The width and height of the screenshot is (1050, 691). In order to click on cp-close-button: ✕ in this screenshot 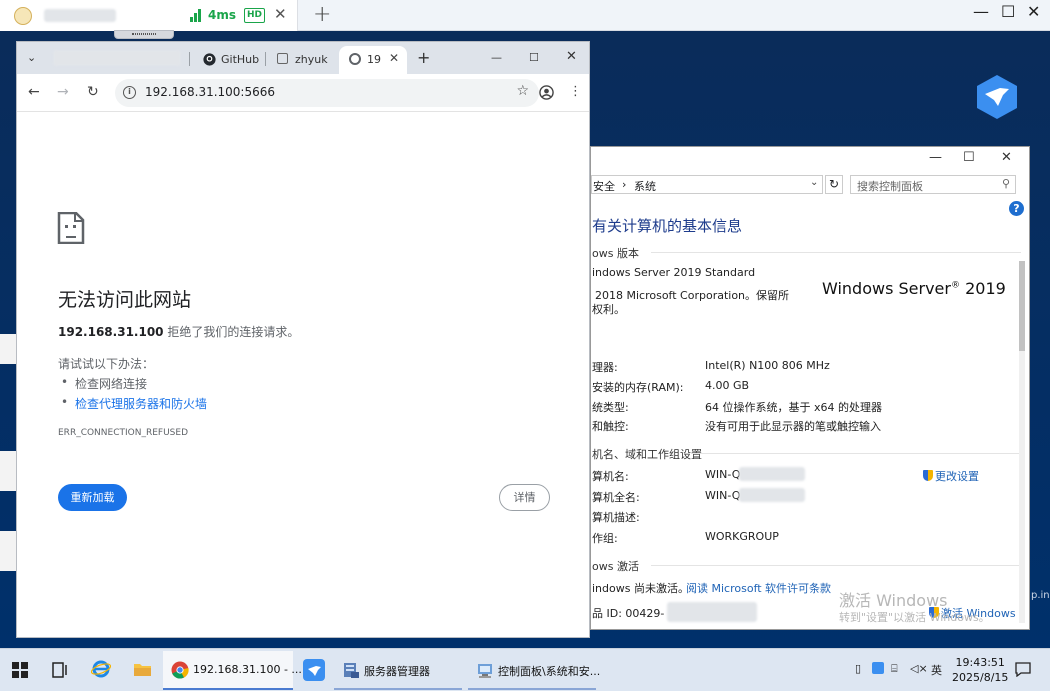, I will do `click(1006, 157)`.